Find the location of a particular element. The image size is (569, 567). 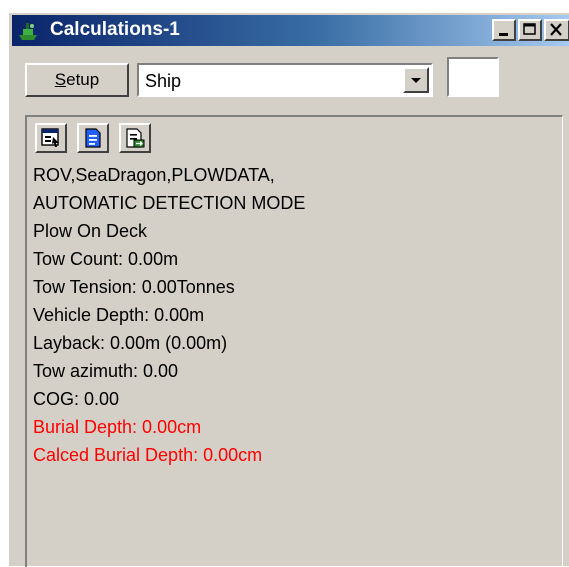

properties-icon is located at coordinates (50, 137).